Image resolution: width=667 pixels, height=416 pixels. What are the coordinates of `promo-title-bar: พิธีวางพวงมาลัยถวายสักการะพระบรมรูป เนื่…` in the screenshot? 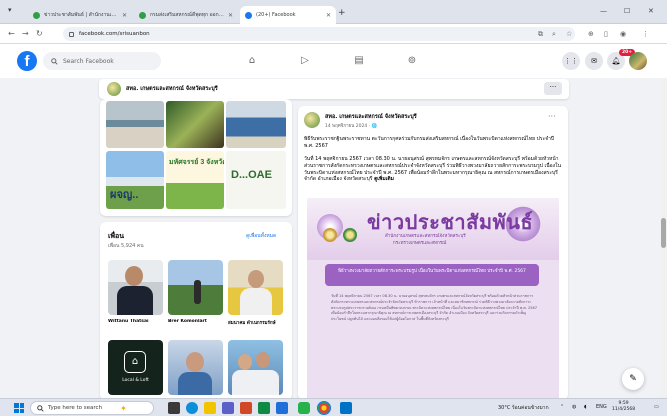 It's located at (432, 275).